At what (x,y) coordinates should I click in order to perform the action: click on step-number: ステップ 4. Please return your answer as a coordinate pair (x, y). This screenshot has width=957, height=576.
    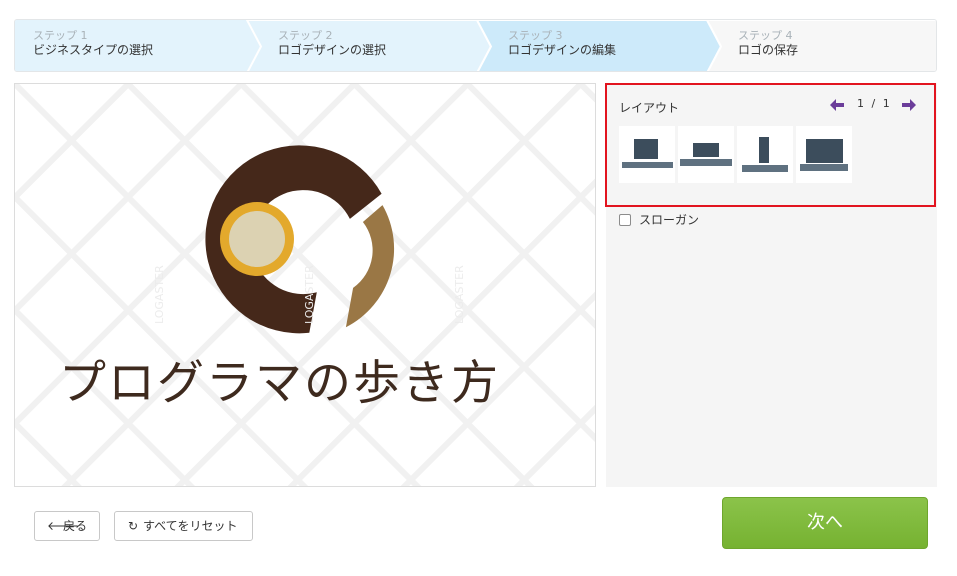
    Looking at the image, I should click on (765, 35).